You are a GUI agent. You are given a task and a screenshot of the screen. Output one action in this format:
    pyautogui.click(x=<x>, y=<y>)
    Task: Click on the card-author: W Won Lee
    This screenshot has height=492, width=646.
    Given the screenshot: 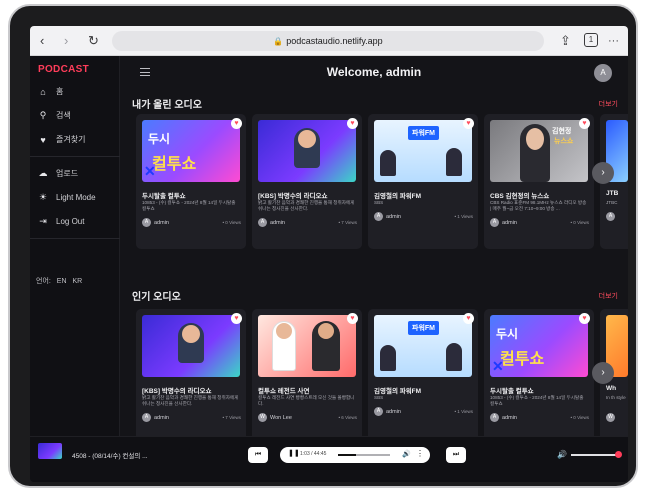 What is the action you would take?
    pyautogui.click(x=275, y=417)
    